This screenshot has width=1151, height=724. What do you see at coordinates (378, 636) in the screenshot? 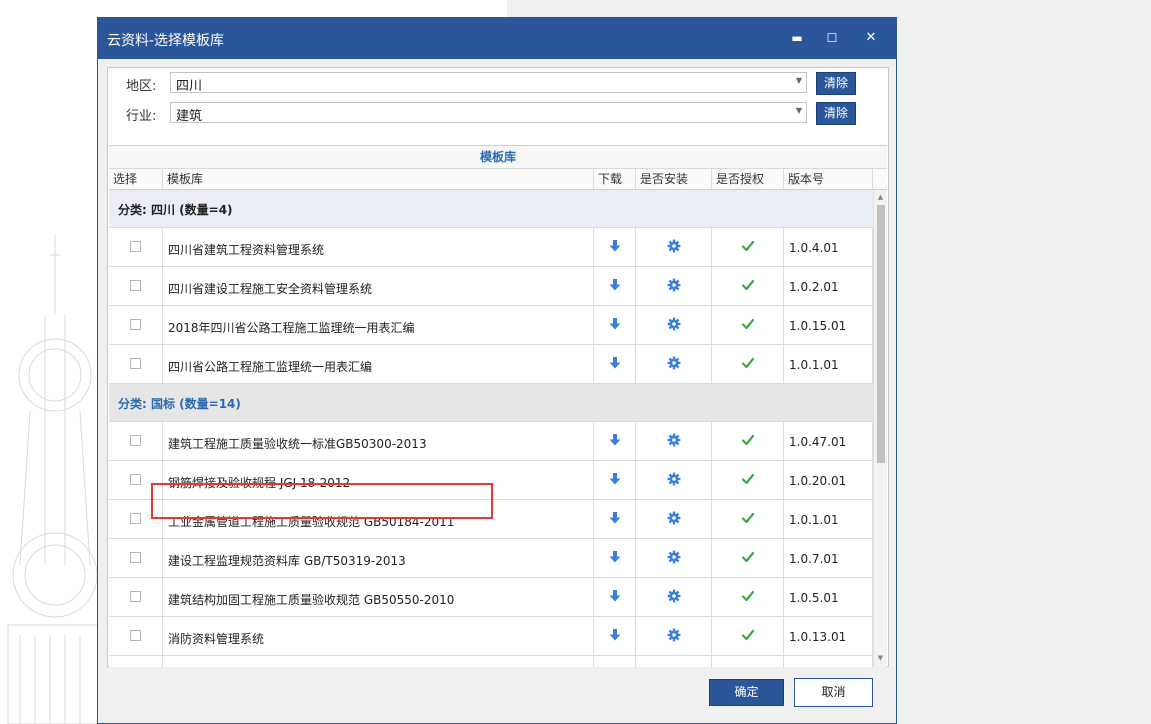
I see `library-name-cell: 消防资料管理系统` at bounding box center [378, 636].